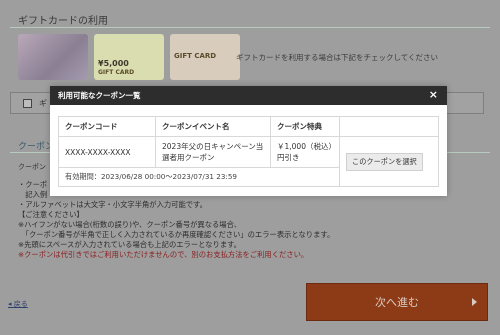 This screenshot has height=335, width=500. What do you see at coordinates (36, 147) in the screenshot?
I see `coupon-section-title: クーポン` at bounding box center [36, 147].